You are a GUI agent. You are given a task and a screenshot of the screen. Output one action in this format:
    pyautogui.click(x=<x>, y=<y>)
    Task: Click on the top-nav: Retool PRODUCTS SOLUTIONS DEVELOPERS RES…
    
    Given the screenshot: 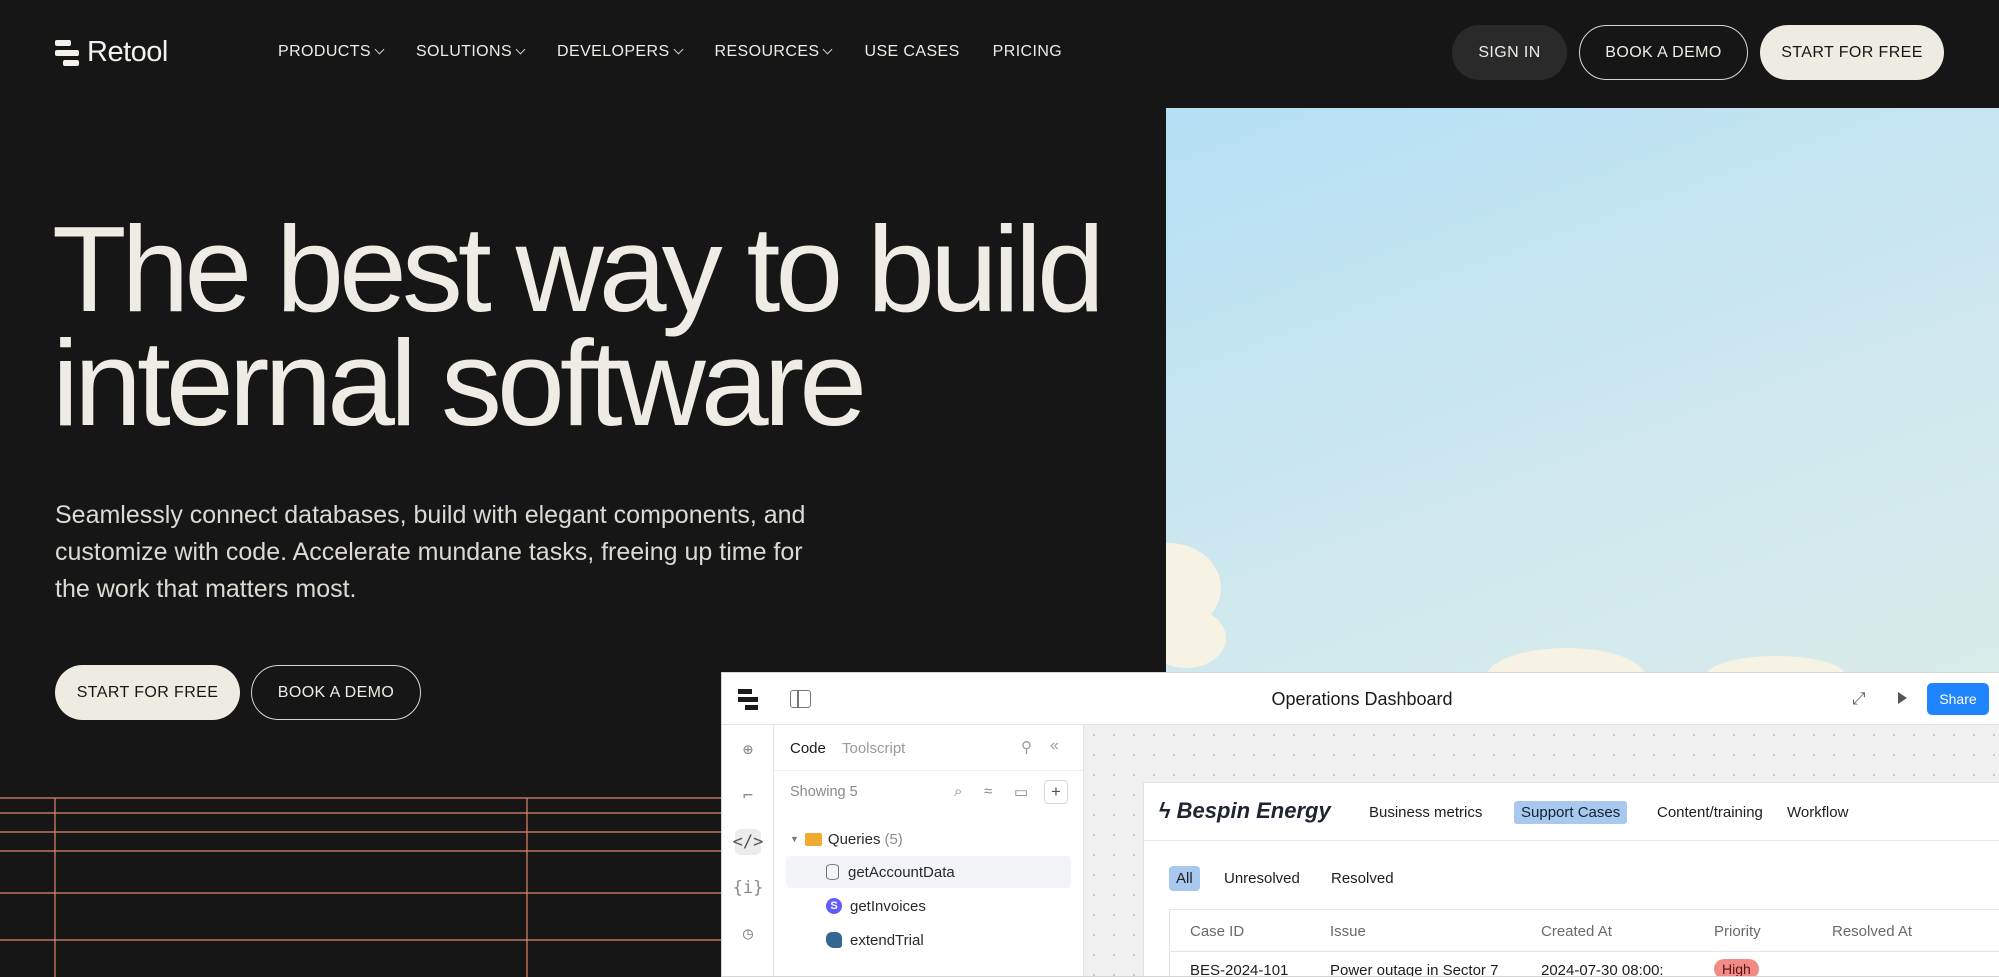 What is the action you would take?
    pyautogui.click(x=999, y=52)
    